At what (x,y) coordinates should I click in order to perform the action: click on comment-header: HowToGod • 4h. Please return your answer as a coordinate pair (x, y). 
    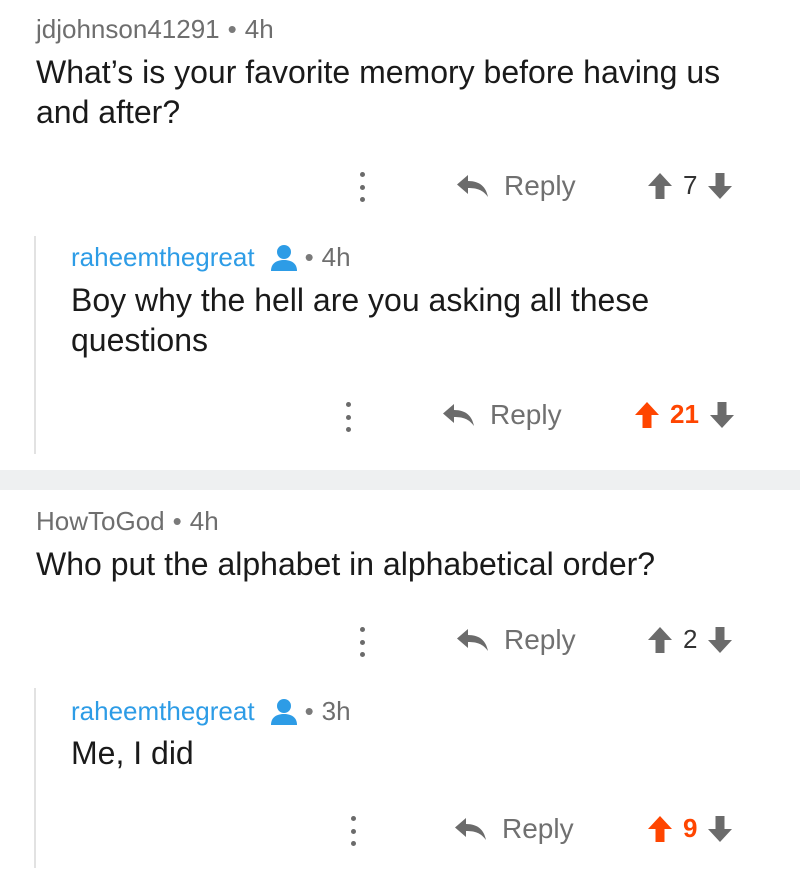
    Looking at the image, I should click on (127, 521).